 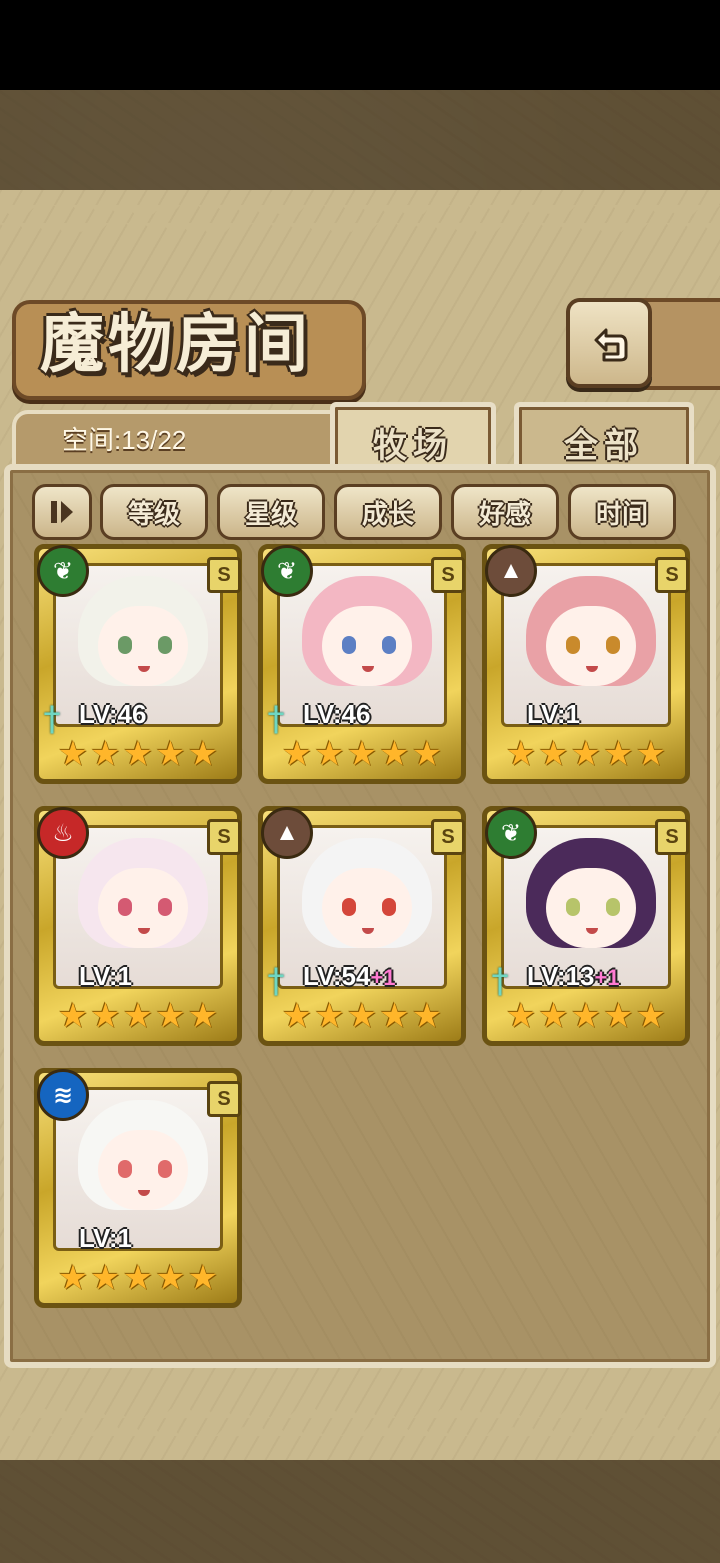 What do you see at coordinates (505, 512) in the screenshot?
I see `sort-by-affection-button: 好感` at bounding box center [505, 512].